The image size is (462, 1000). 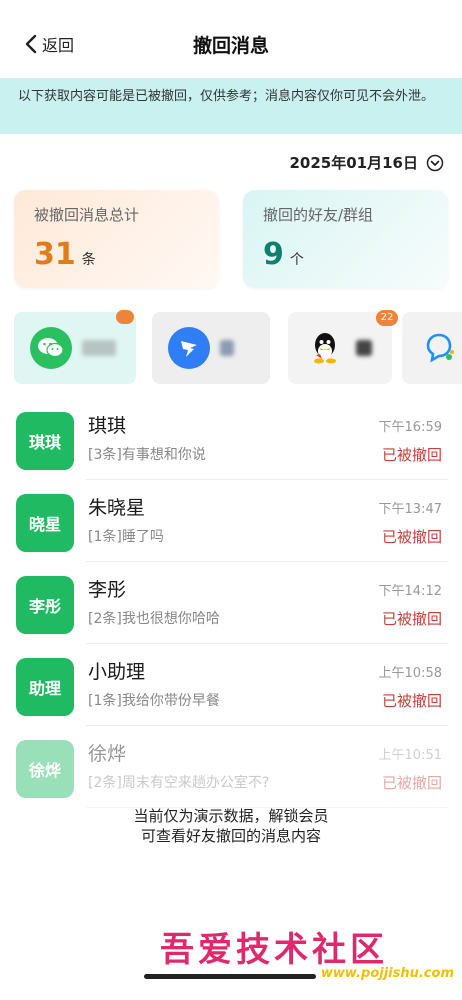 What do you see at coordinates (231, 106) in the screenshot?
I see `privacy-notice: 以下获取内容可能是已被撤回，仅供参考；消息内容仅你可见不会外泄。` at bounding box center [231, 106].